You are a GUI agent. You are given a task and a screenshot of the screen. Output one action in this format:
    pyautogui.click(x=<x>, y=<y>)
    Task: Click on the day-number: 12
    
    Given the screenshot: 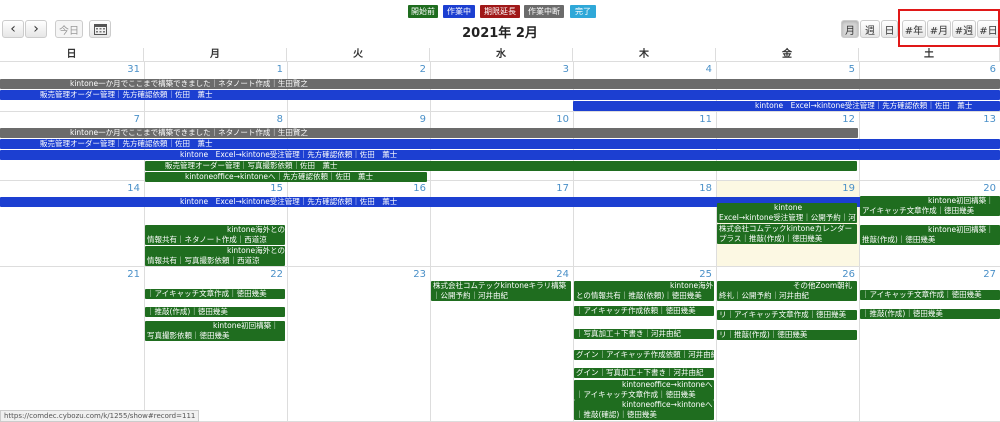 What is the action you would take?
    pyautogui.click(x=845, y=119)
    